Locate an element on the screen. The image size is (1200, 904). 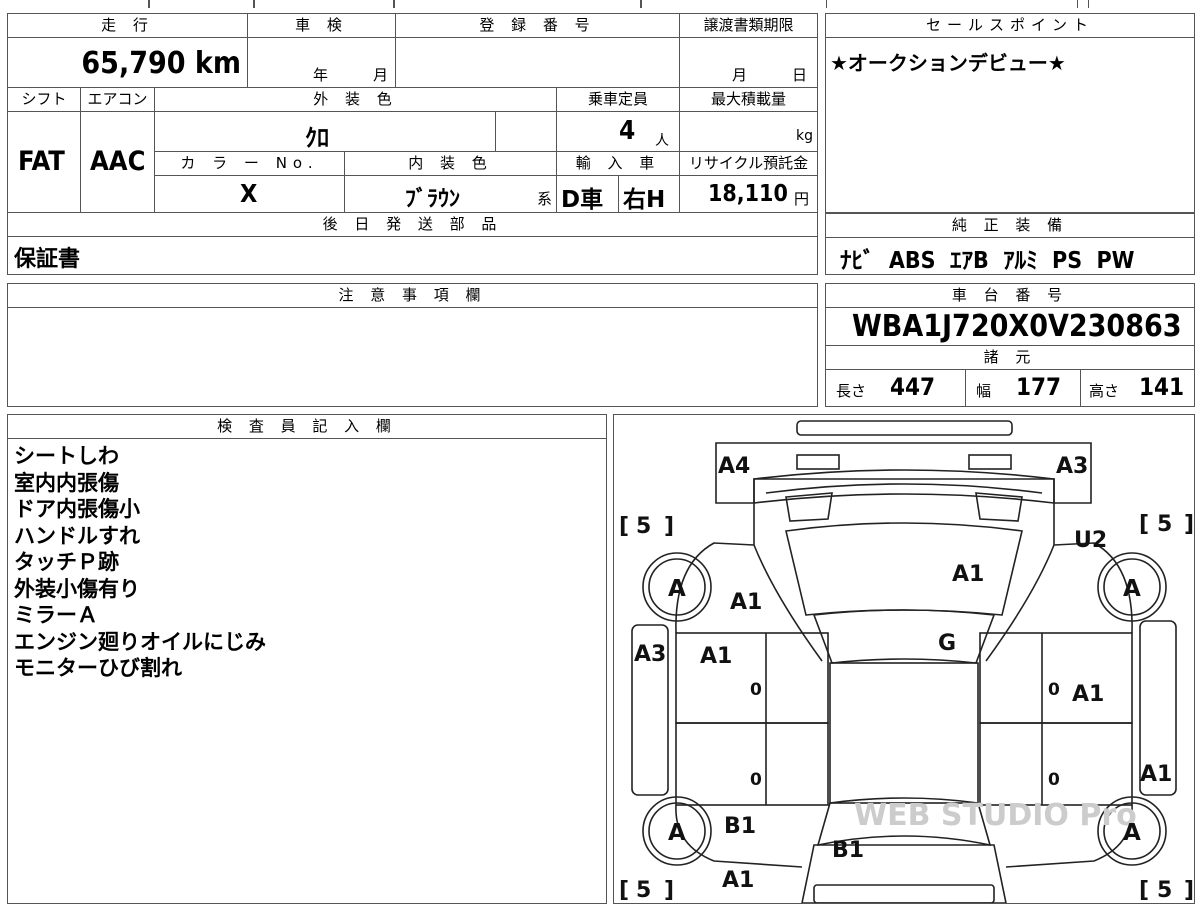
capacity-cell: 4 人 is located at coordinates (618, 132).